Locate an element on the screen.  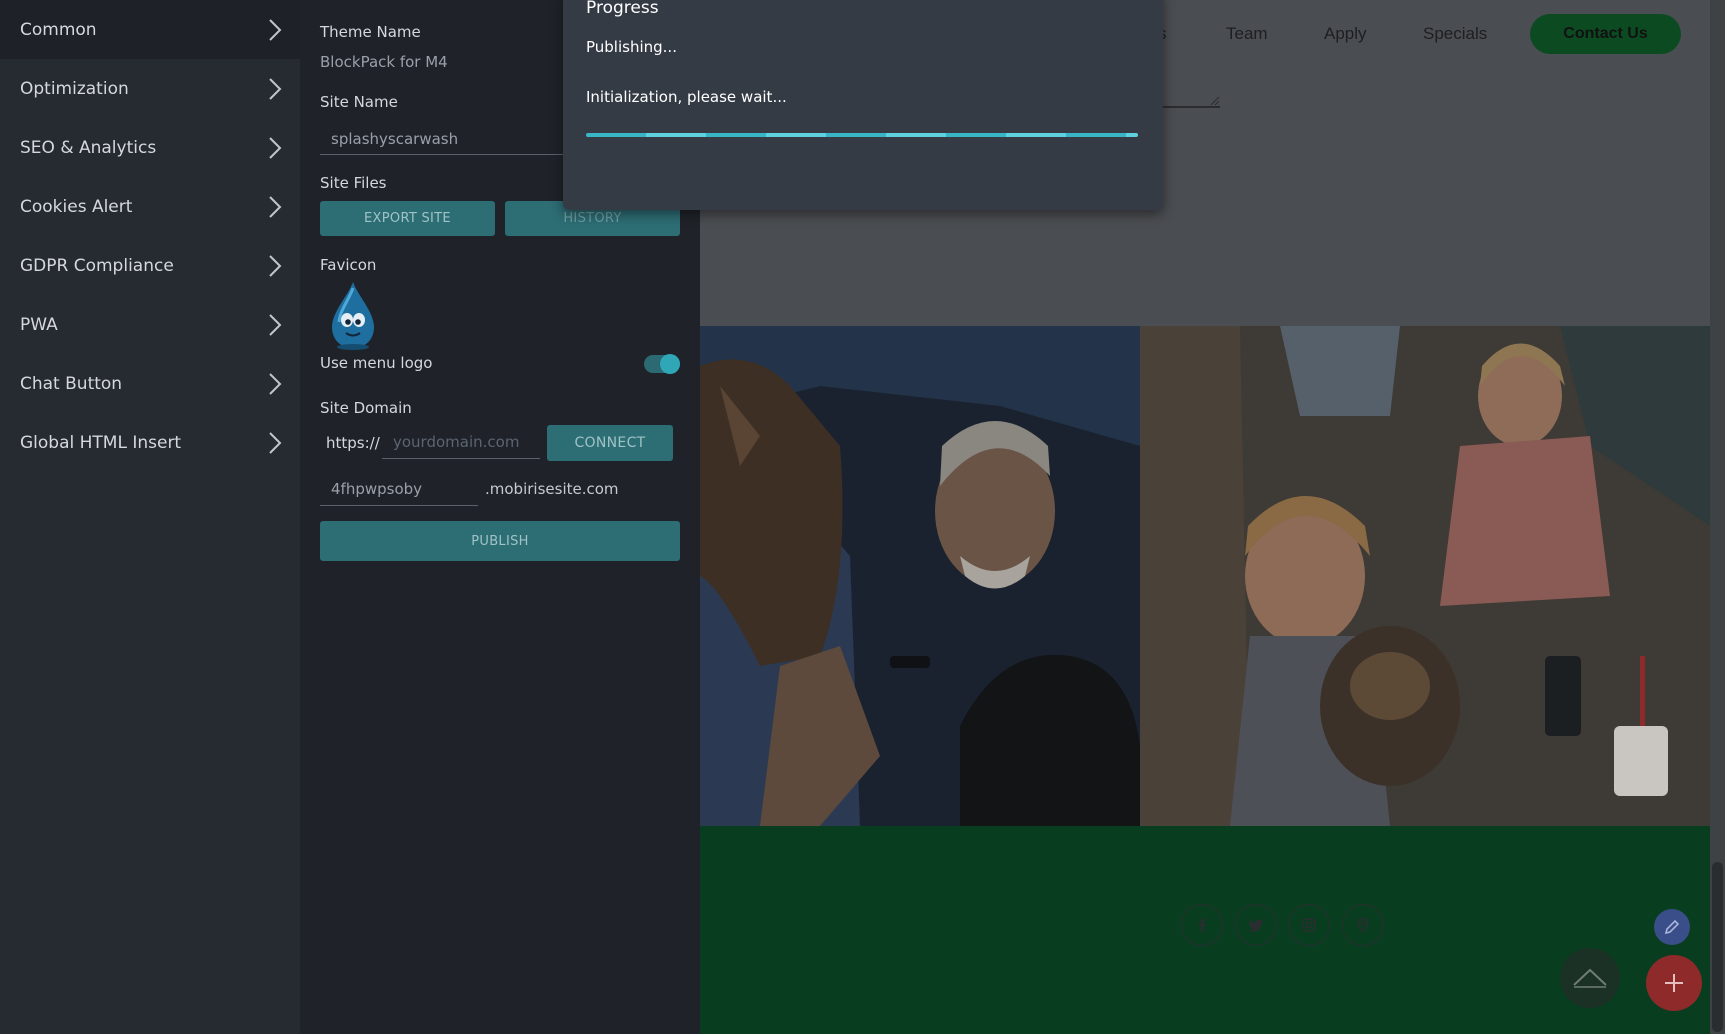
use-menu-logo-label: Use menu logo is located at coordinates (376, 363).